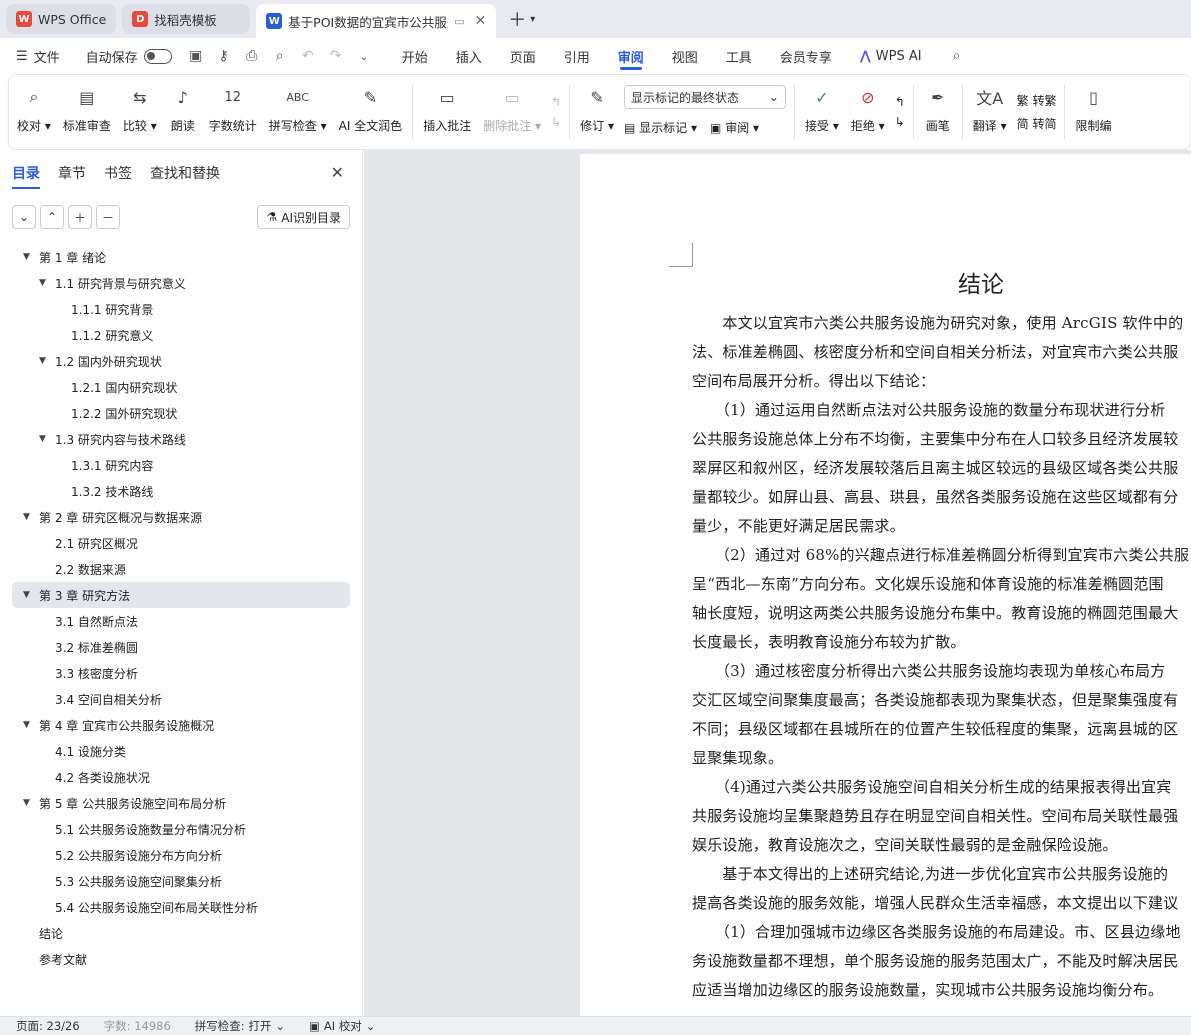  I want to click on save-icon: ▣, so click(196, 56).